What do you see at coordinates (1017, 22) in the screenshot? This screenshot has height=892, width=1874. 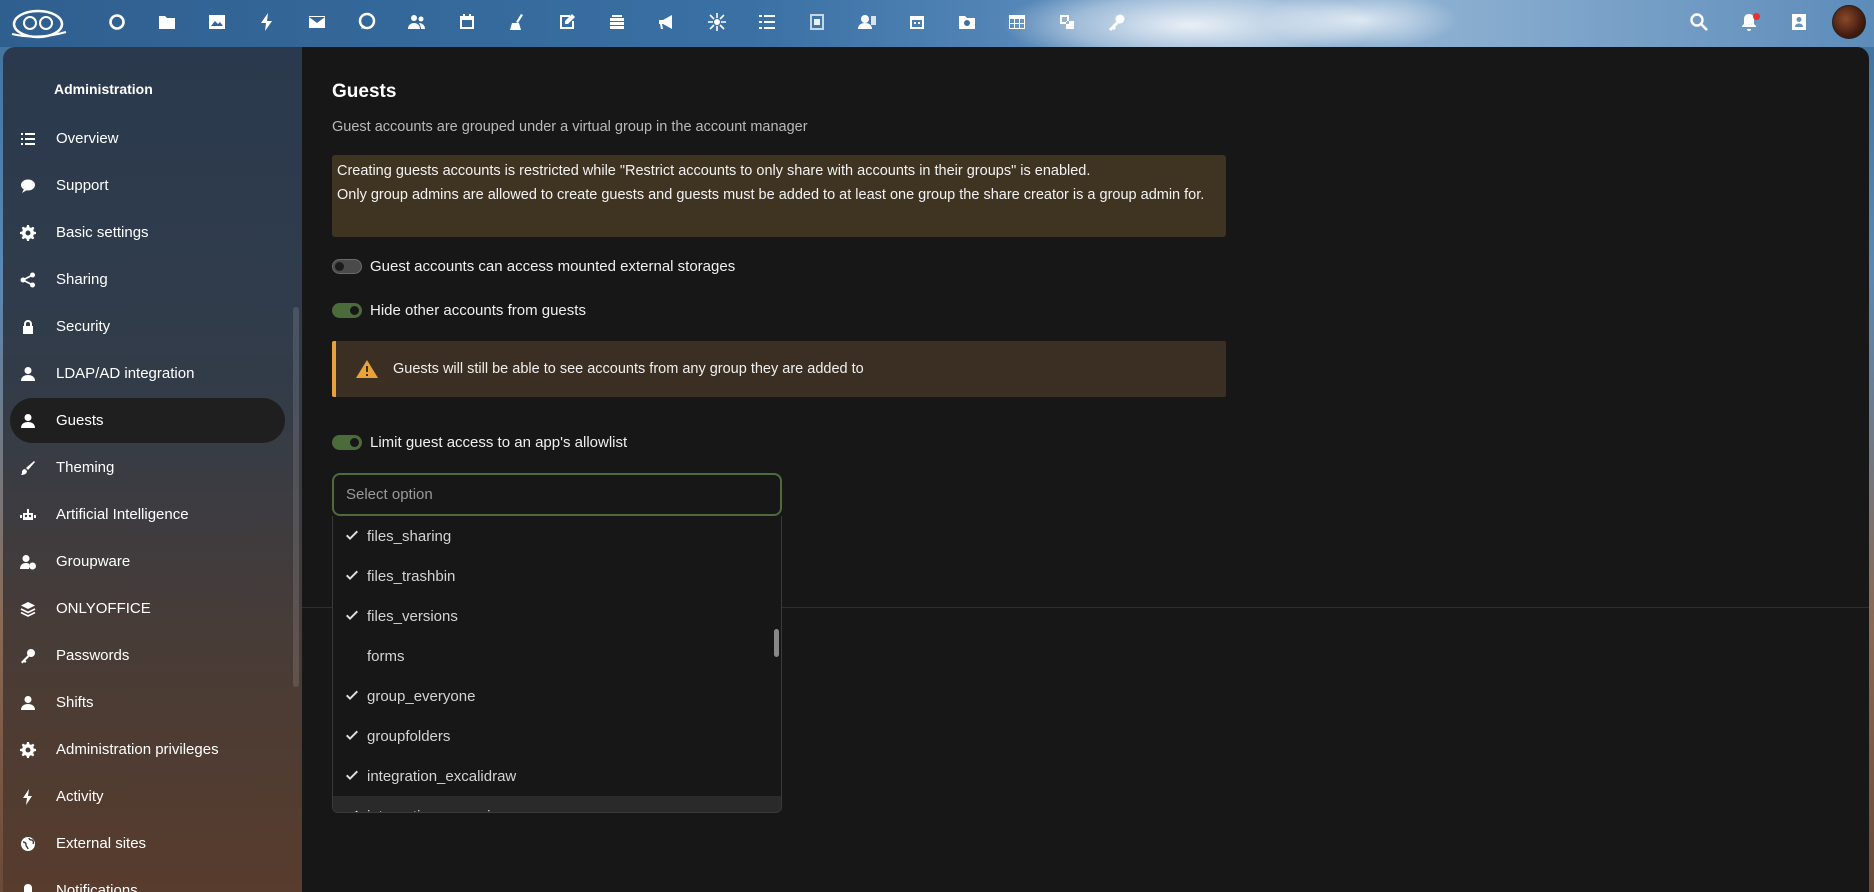 I see `tables-app` at bounding box center [1017, 22].